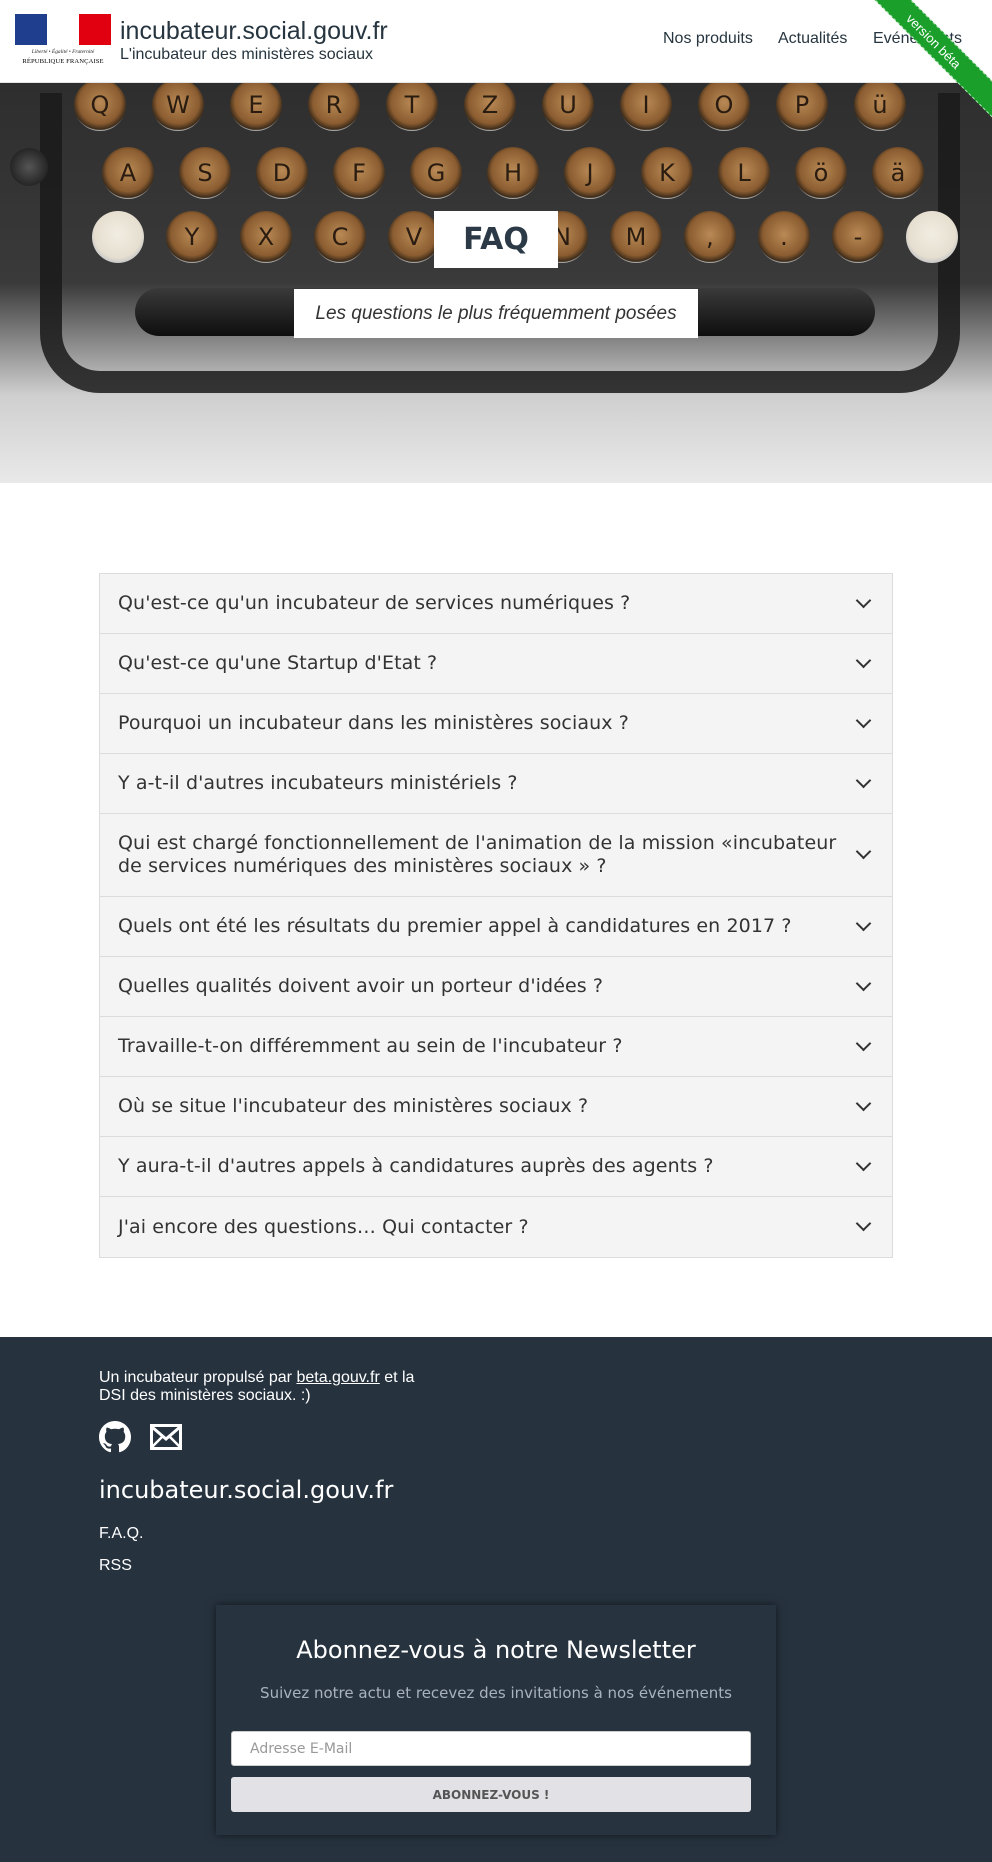 This screenshot has width=992, height=1862. What do you see at coordinates (708, 39) in the screenshot?
I see `nav-item-nos-produits: Nos produits` at bounding box center [708, 39].